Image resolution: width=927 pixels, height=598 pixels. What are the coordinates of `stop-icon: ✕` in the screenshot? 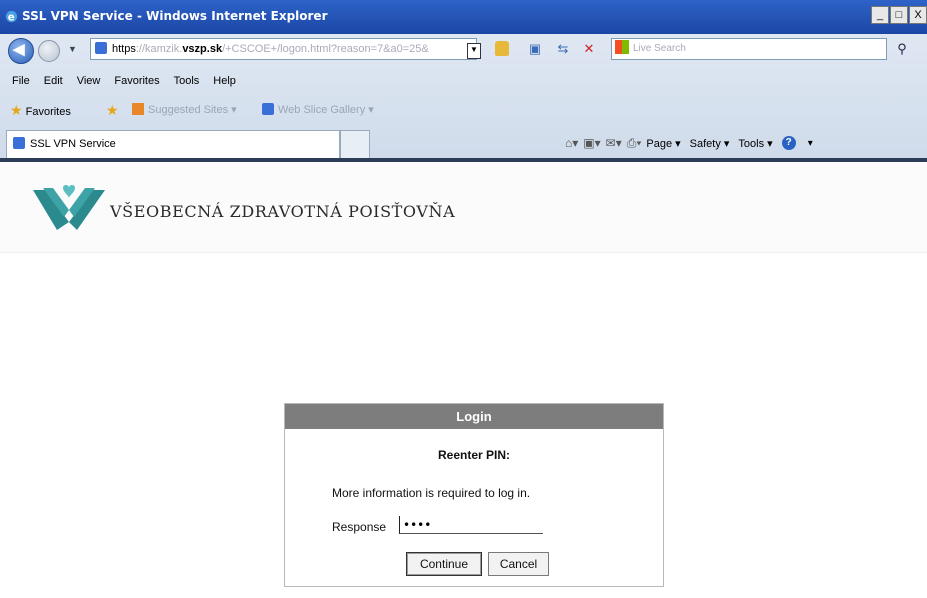 It's located at (589, 49).